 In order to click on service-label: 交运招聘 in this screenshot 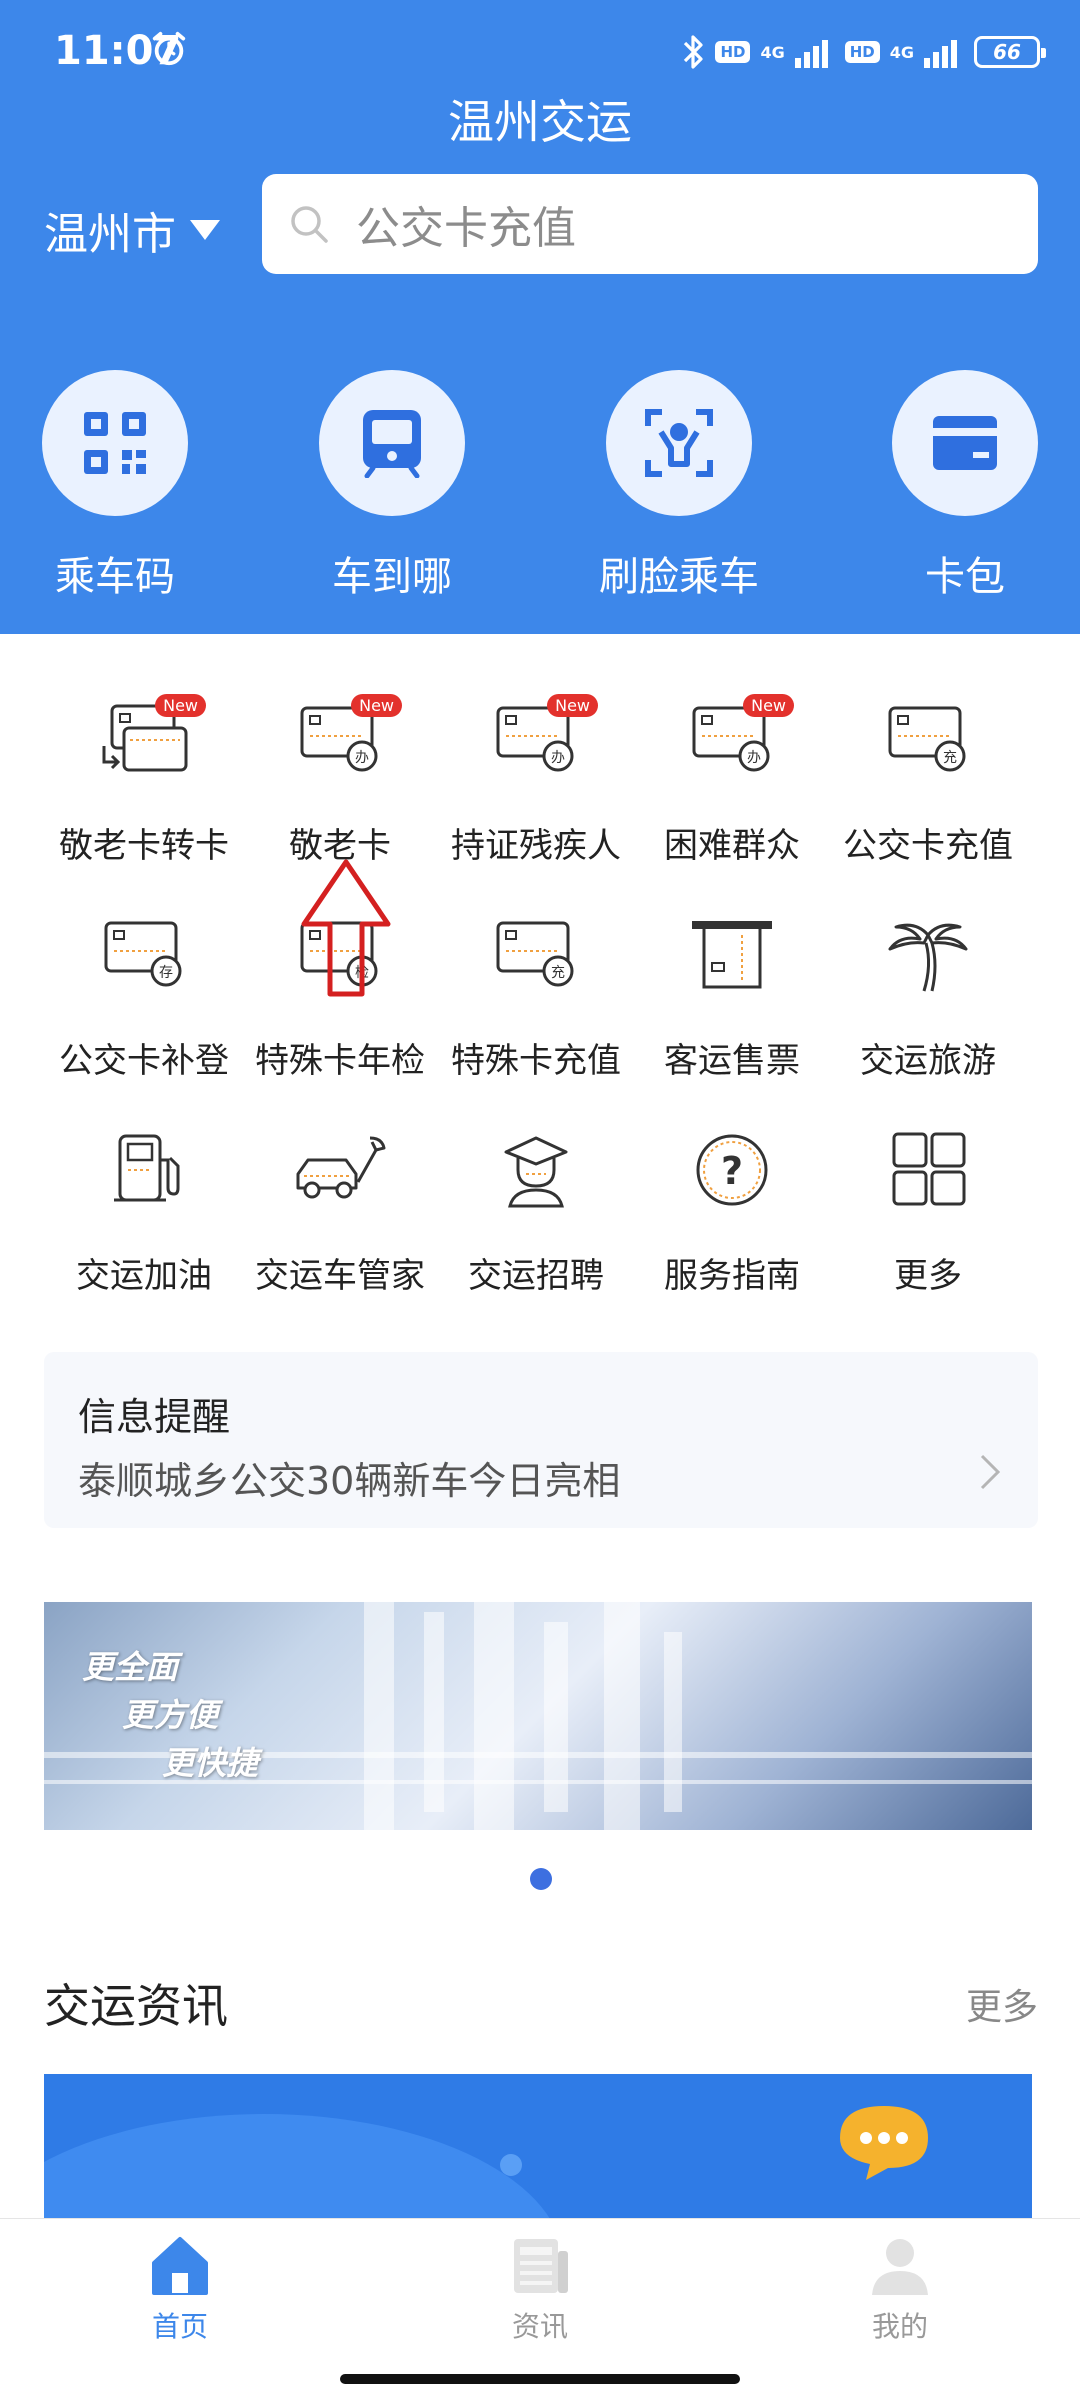, I will do `click(536, 1276)`.